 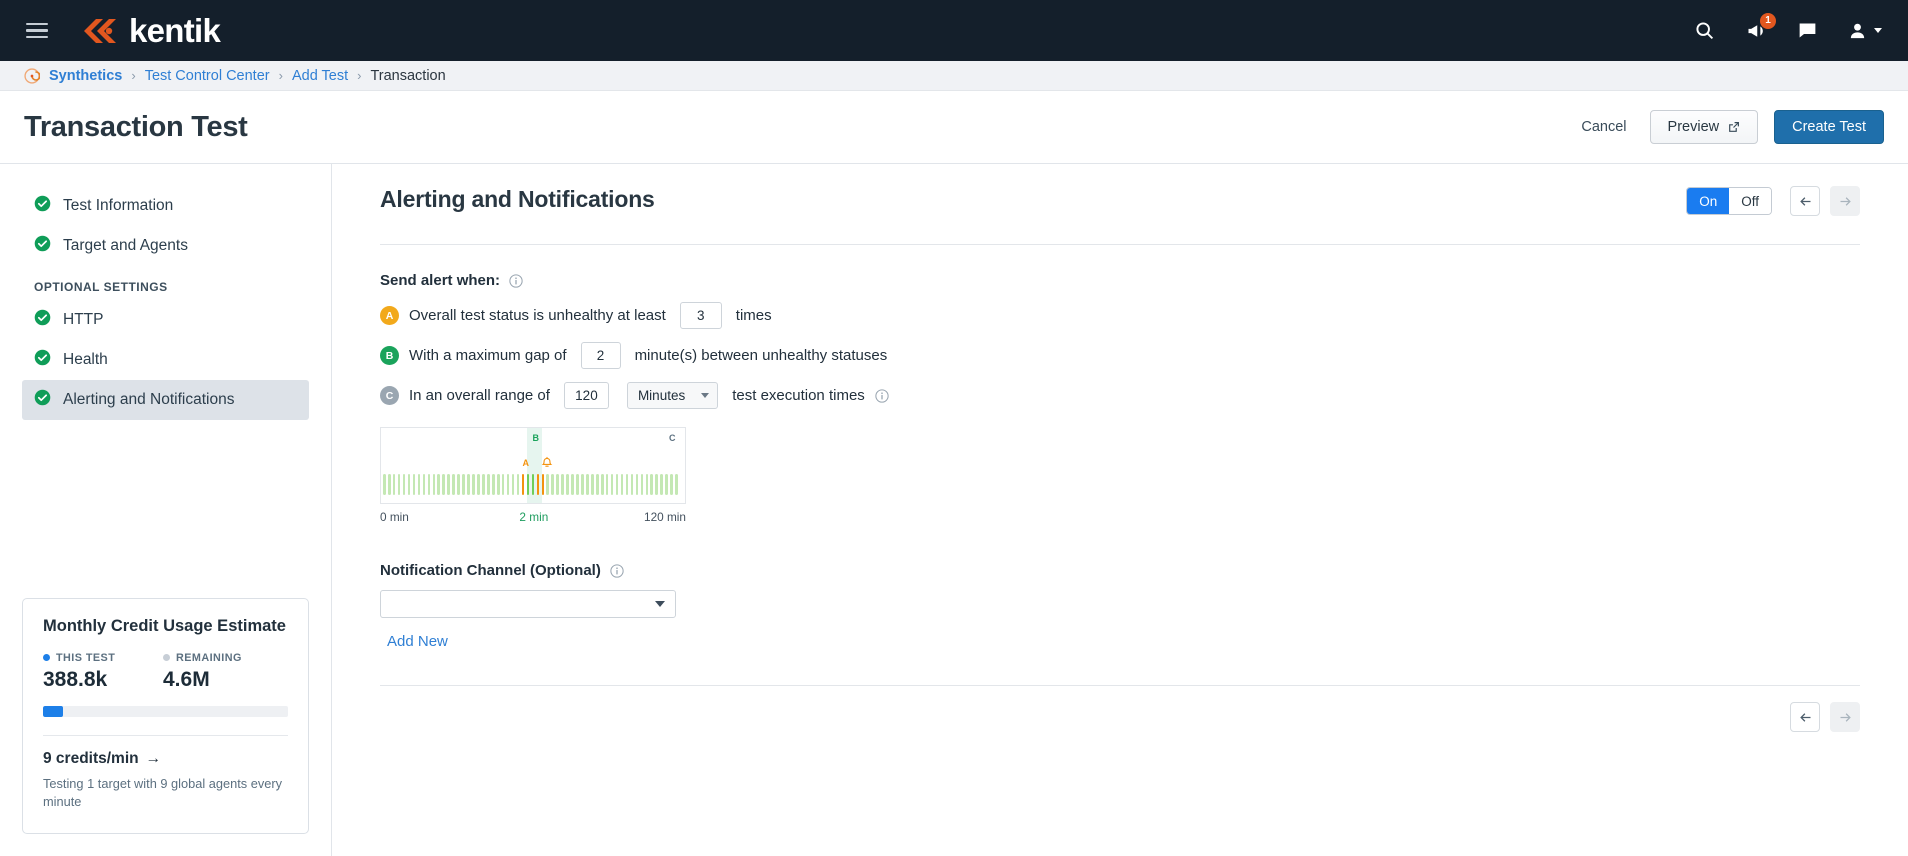 What do you see at coordinates (705, 395) in the screenshot?
I see `chevron-down-icon` at bounding box center [705, 395].